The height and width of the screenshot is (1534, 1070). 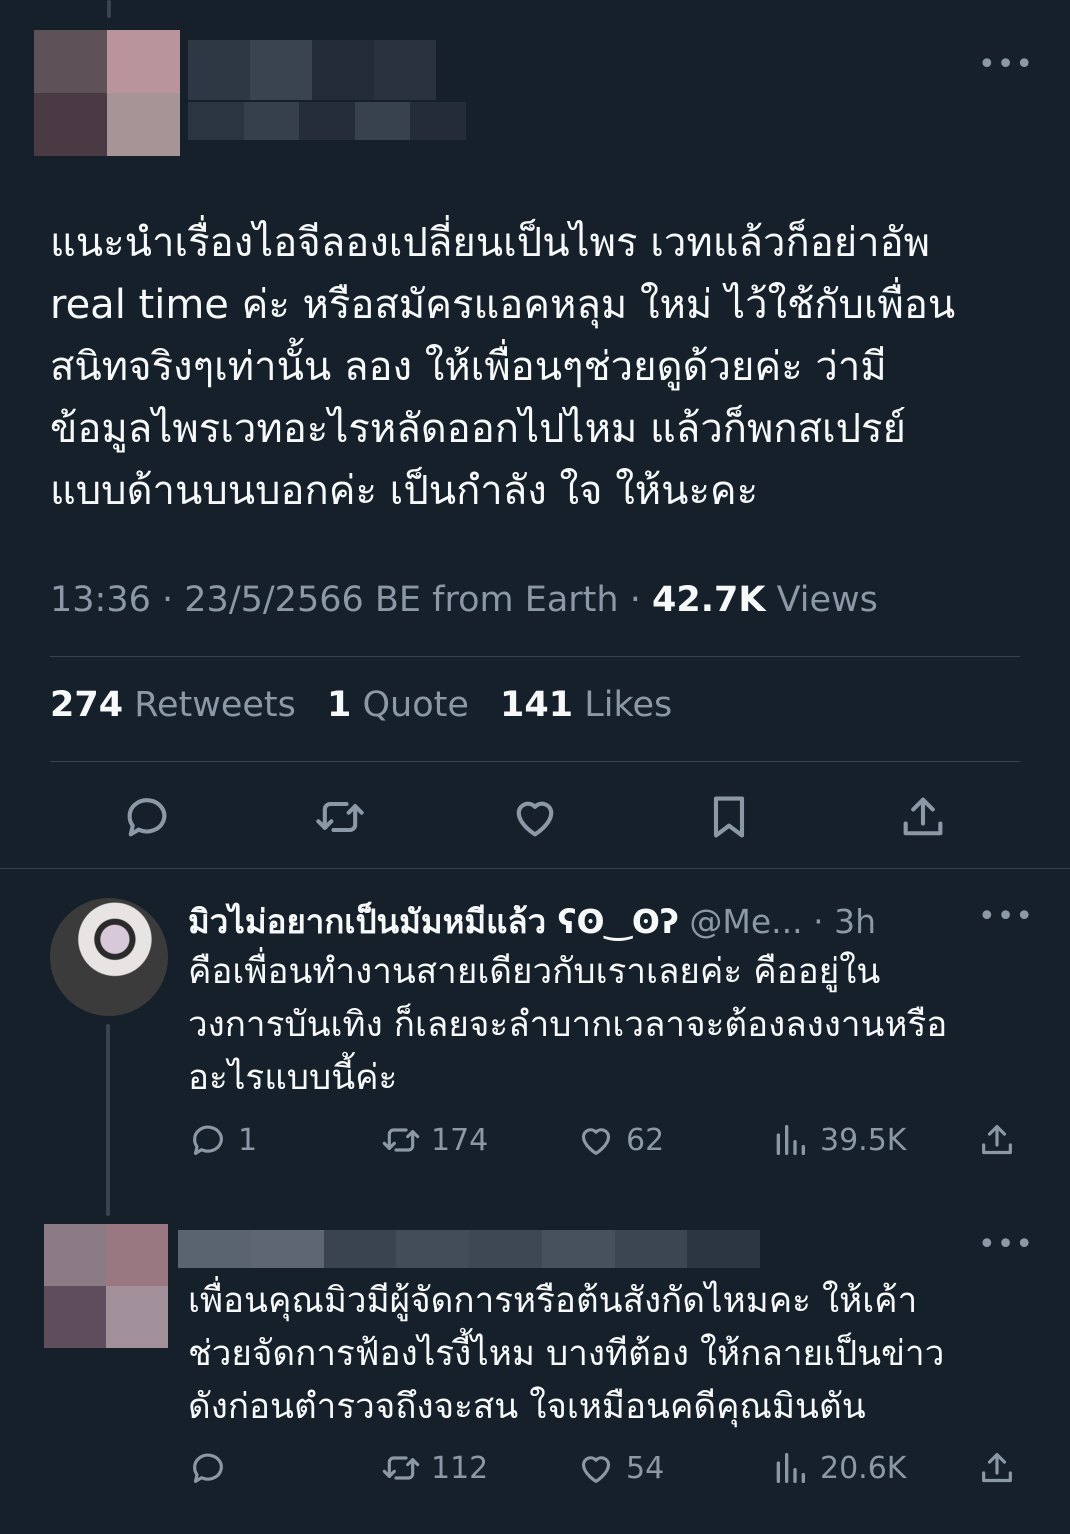 What do you see at coordinates (434, 1140) in the screenshot?
I see `retweet-button: 174` at bounding box center [434, 1140].